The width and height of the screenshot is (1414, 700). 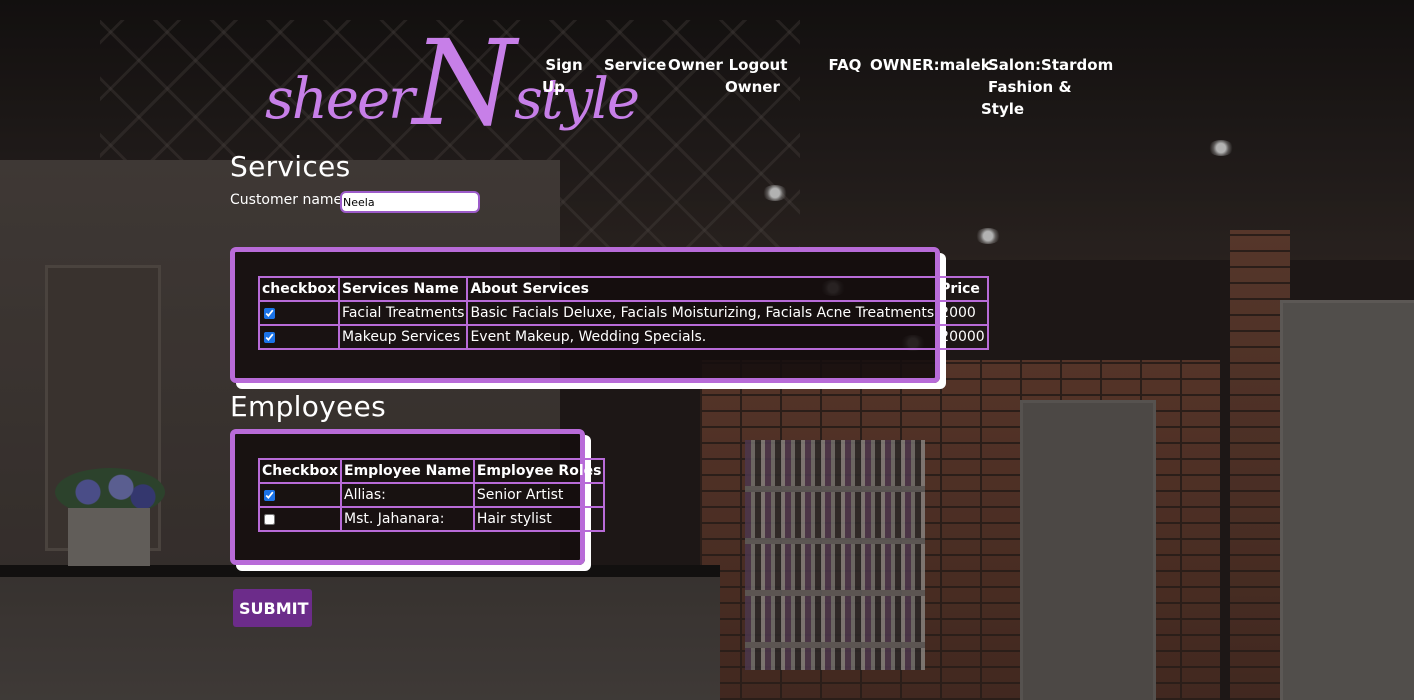 I want to click on nav-owner: Owner, so click(x=695, y=65).